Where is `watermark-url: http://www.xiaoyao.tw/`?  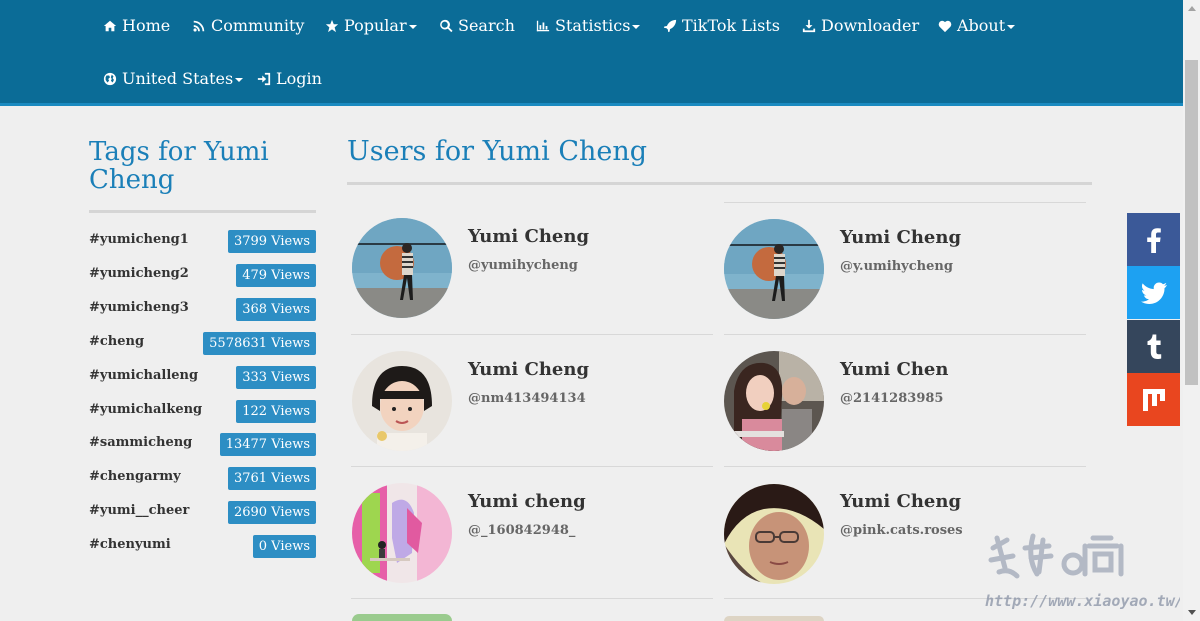
watermark-url: http://www.xiaoyao.tw/ is located at coordinates (1082, 601).